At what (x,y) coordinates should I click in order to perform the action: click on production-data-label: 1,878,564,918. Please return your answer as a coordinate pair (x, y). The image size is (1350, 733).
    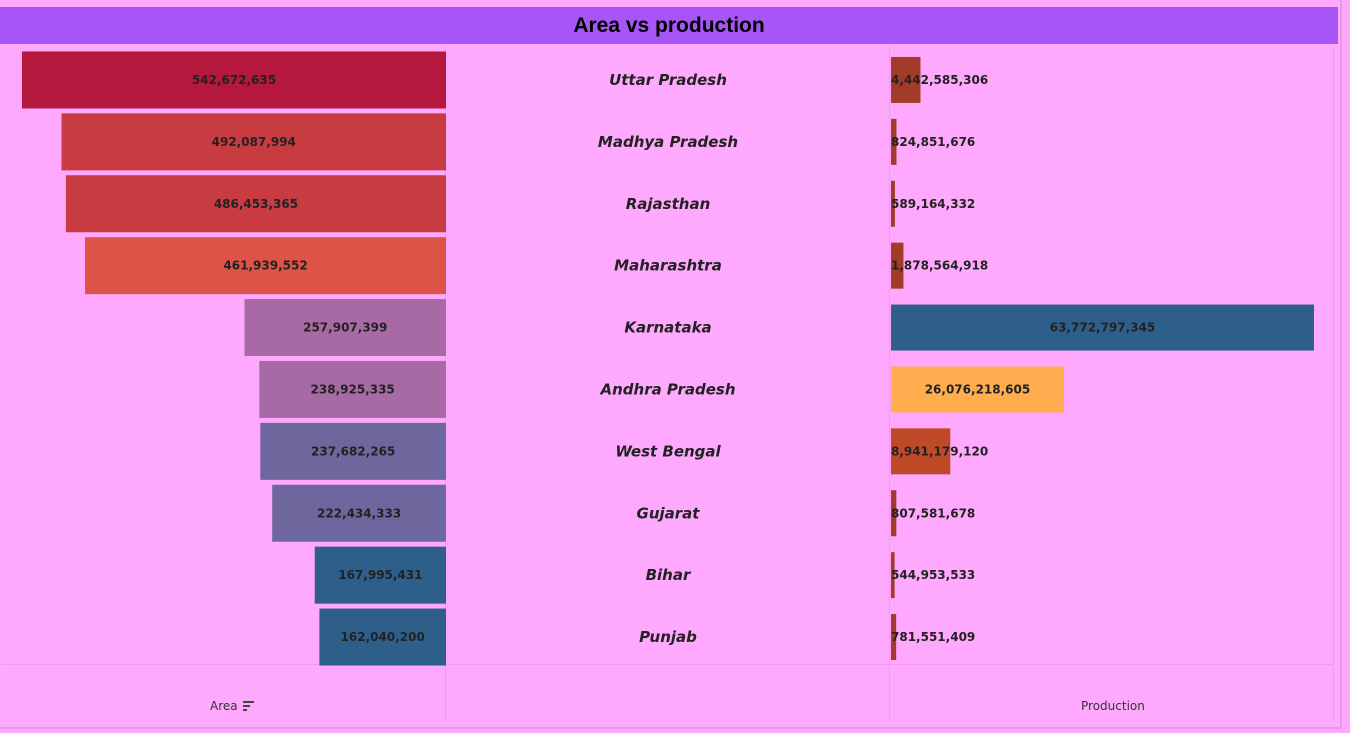
    Looking at the image, I should click on (939, 266).